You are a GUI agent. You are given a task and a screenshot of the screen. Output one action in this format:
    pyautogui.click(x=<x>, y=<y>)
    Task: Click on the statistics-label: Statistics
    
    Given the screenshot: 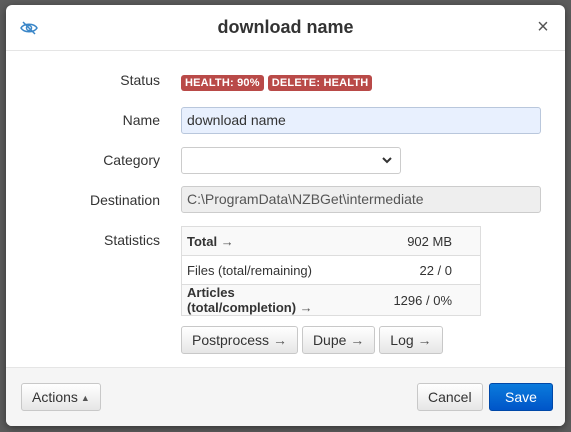 What is the action you would take?
    pyautogui.click(x=131, y=240)
    